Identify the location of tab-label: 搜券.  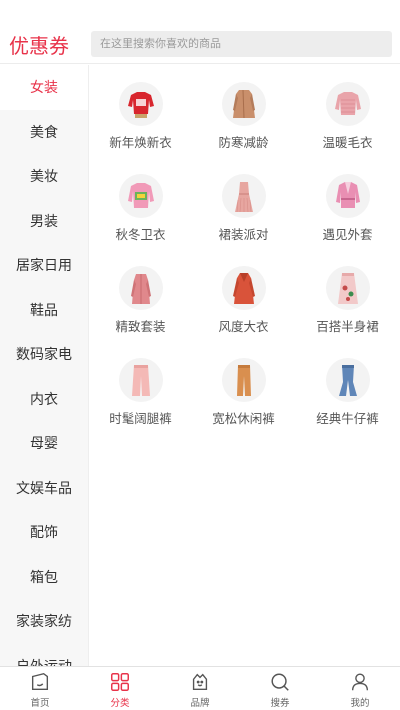
(280, 703).